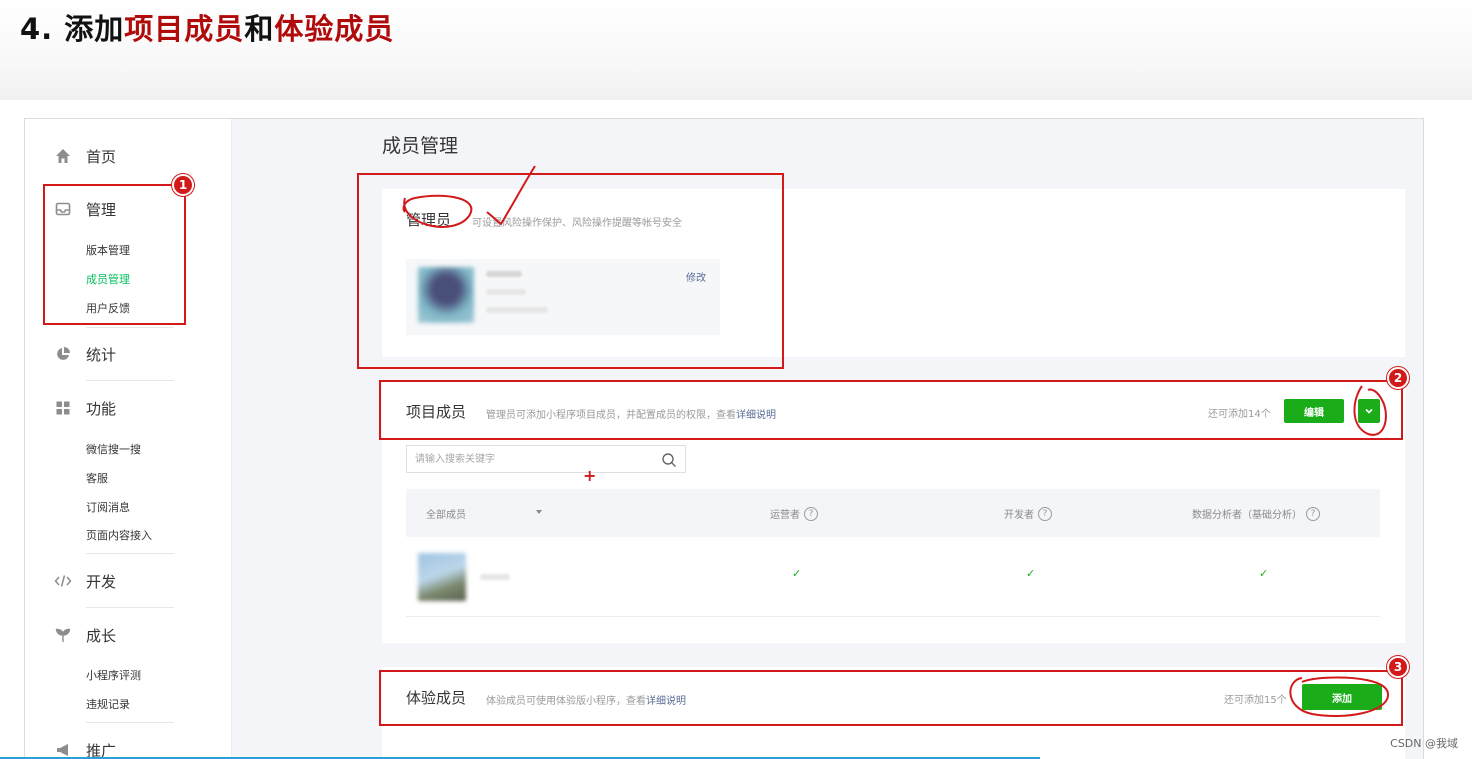 The image size is (1472, 759). Describe the element at coordinates (1028, 513) in the screenshot. I see `col-developer: 开发者?` at that location.